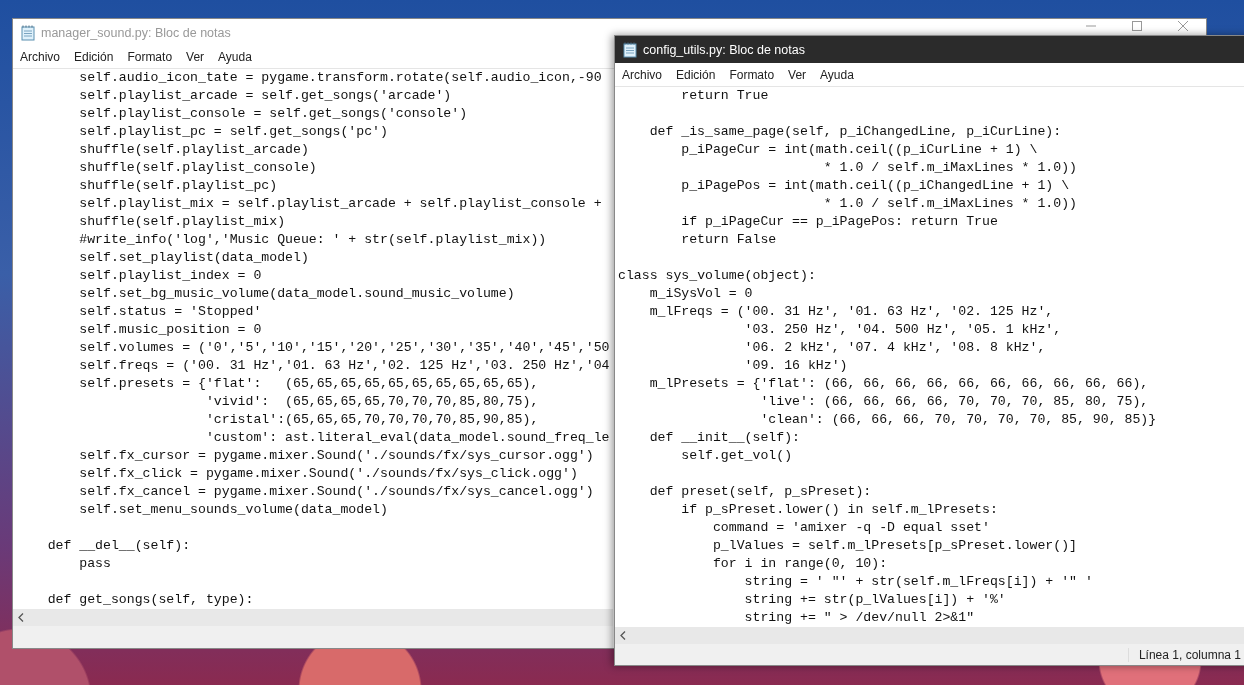  What do you see at coordinates (954, 401) in the screenshot?
I see `code-line: 'live': (66, 66, 66, 66, 70, 70, 70, 85, 80, 75),` at bounding box center [954, 401].